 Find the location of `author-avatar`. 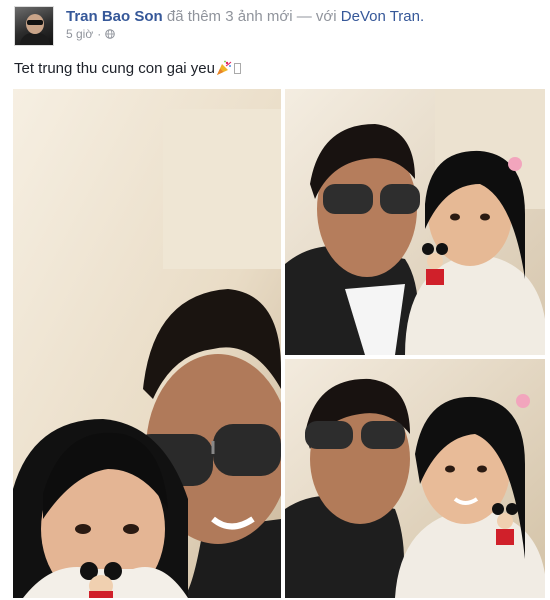

author-avatar is located at coordinates (34, 26).